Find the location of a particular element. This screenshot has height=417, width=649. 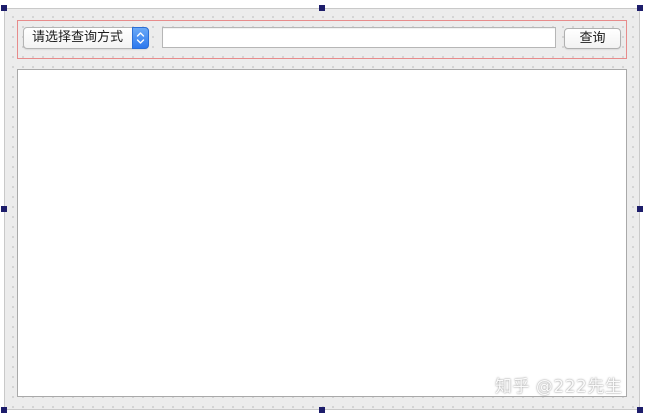

resize-handle-left is located at coordinates (4, 209).